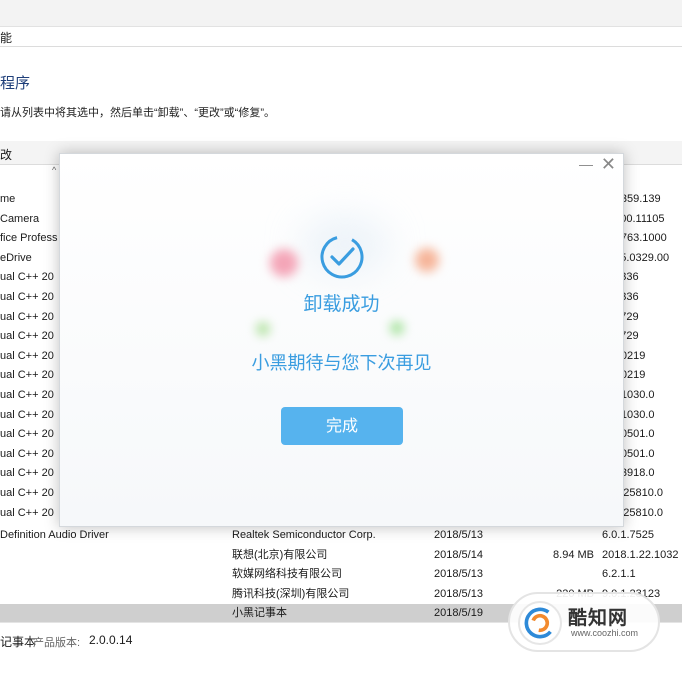 This screenshot has height=682, width=682. I want to click on table-row: 软媒网络科技有限公司 2018/5/13 6.2.1.1, so click(341, 575).